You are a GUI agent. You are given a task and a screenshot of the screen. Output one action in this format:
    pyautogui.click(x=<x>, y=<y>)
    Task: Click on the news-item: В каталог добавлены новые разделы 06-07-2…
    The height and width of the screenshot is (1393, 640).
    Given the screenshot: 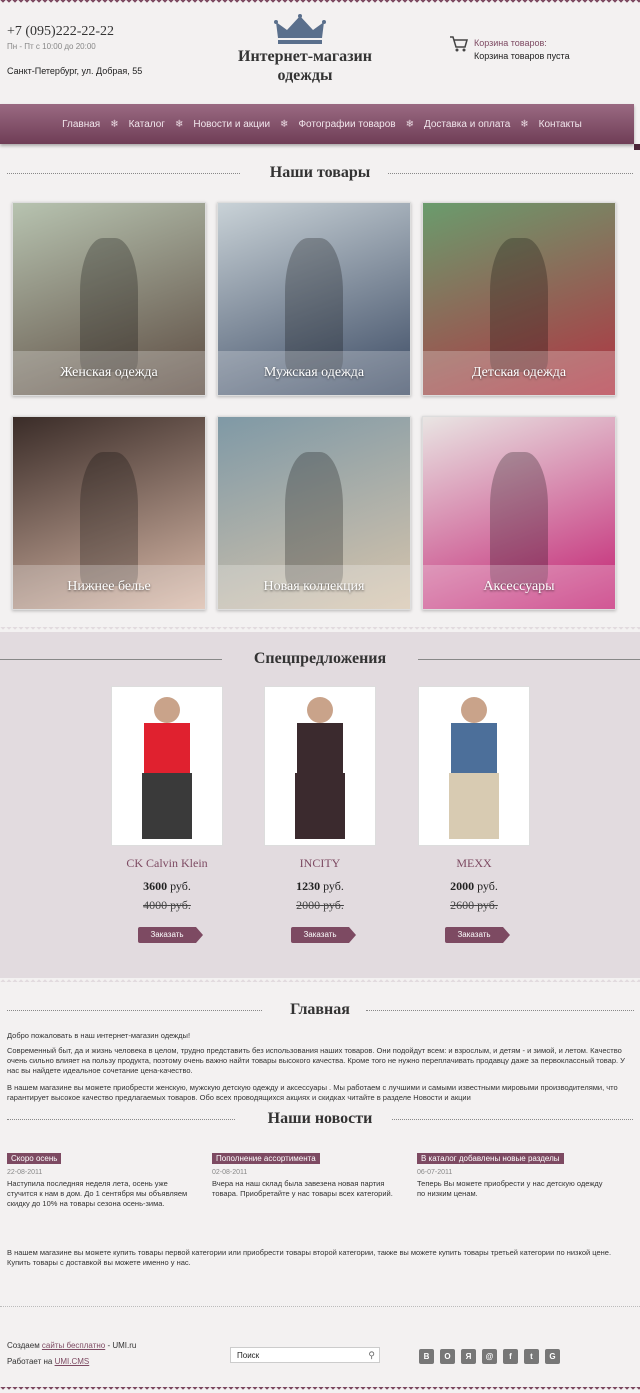 What is the action you would take?
    pyautogui.click(x=512, y=1173)
    